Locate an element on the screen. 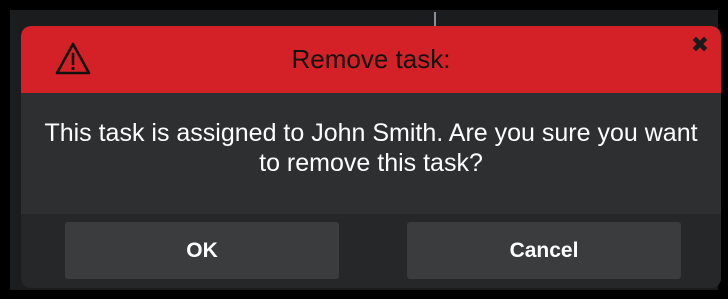  dialog-title: Remove task: is located at coordinates (371, 59).